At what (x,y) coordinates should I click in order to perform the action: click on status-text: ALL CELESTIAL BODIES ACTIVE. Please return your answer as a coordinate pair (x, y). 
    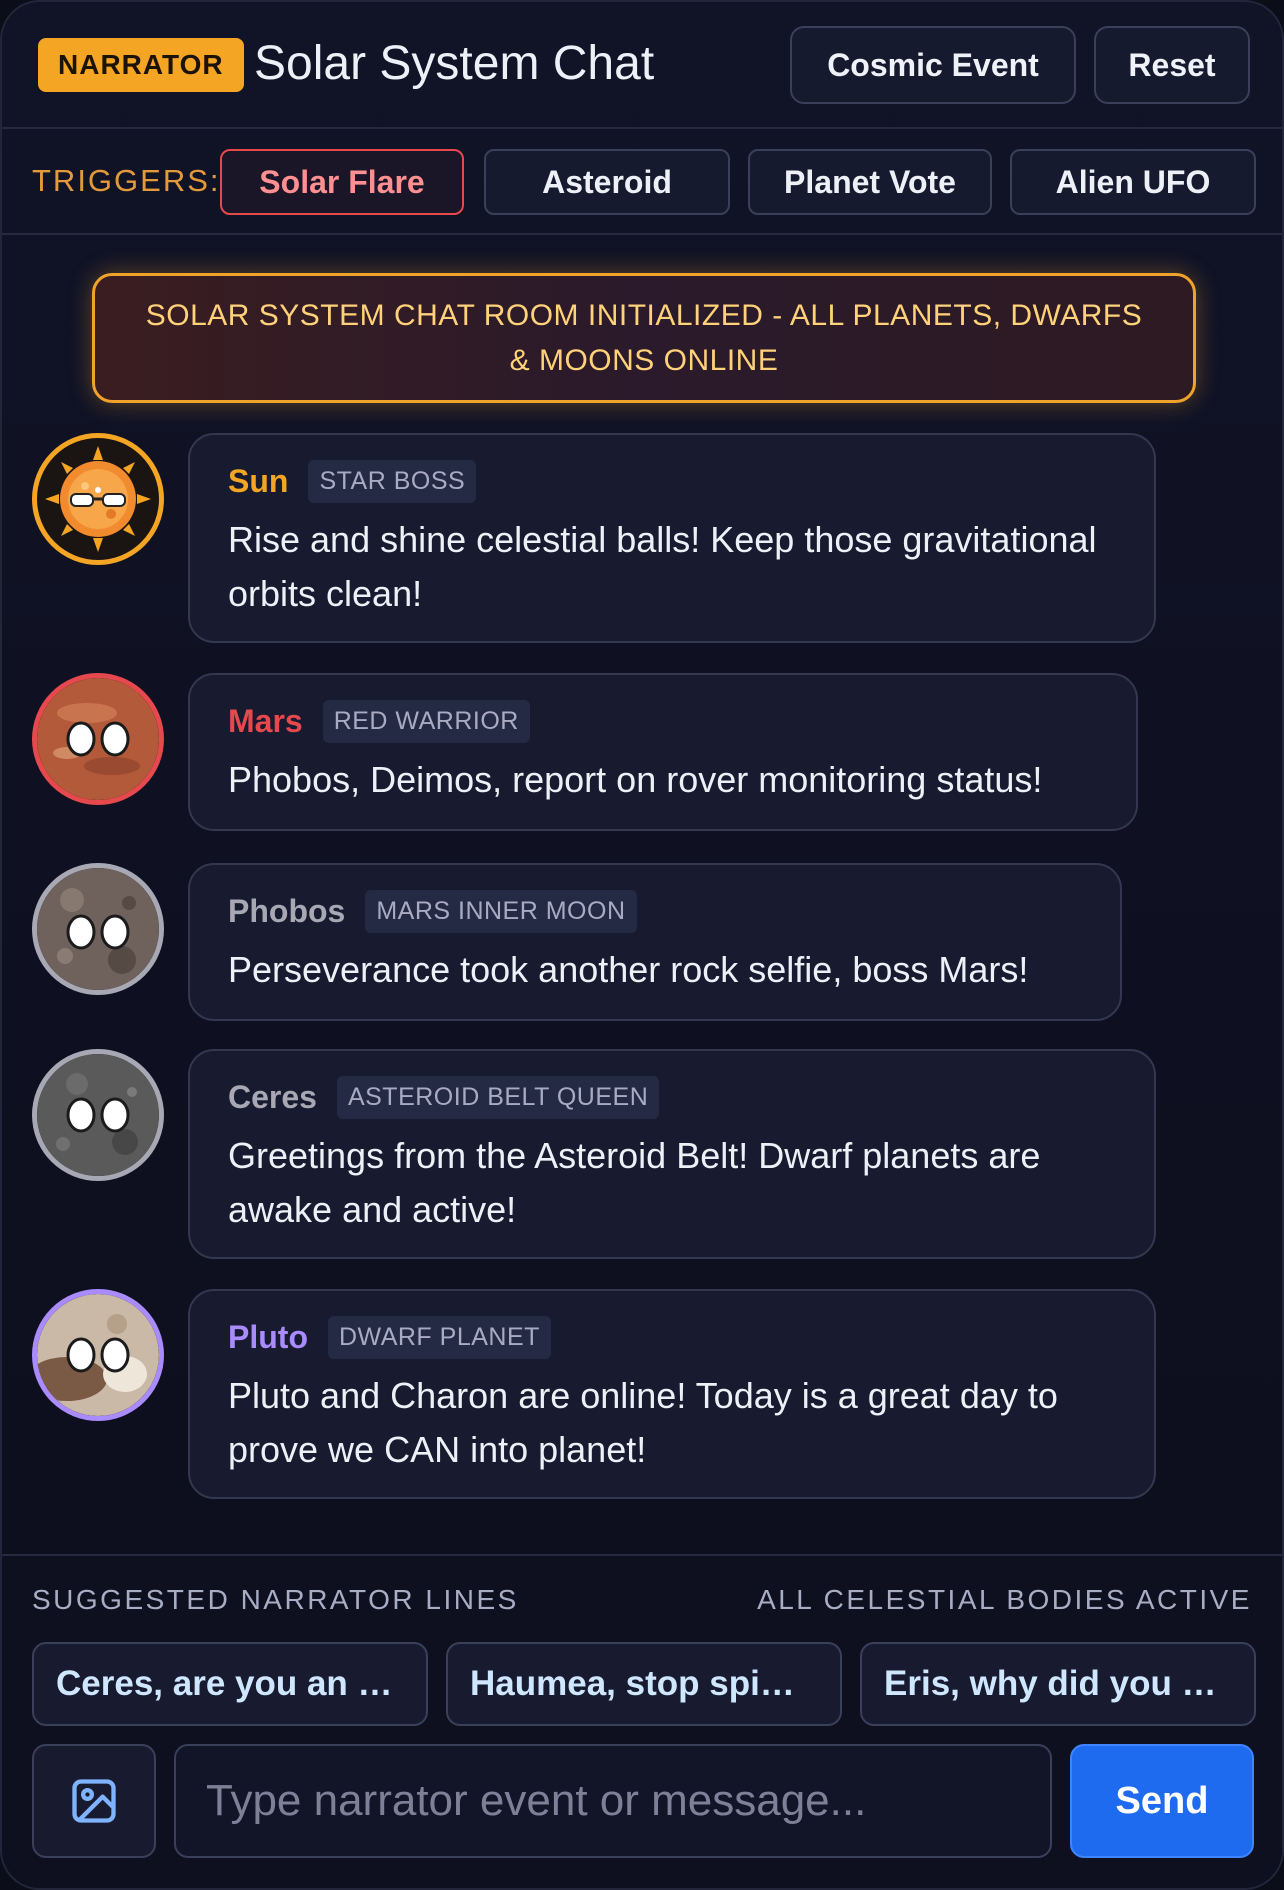
    Looking at the image, I should click on (1004, 1599).